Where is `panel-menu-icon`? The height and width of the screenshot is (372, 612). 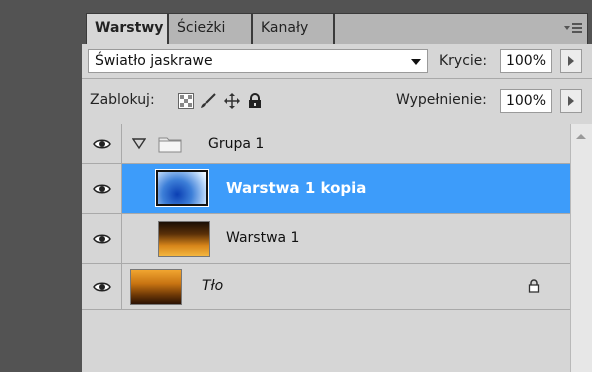 panel-menu-icon is located at coordinates (573, 28).